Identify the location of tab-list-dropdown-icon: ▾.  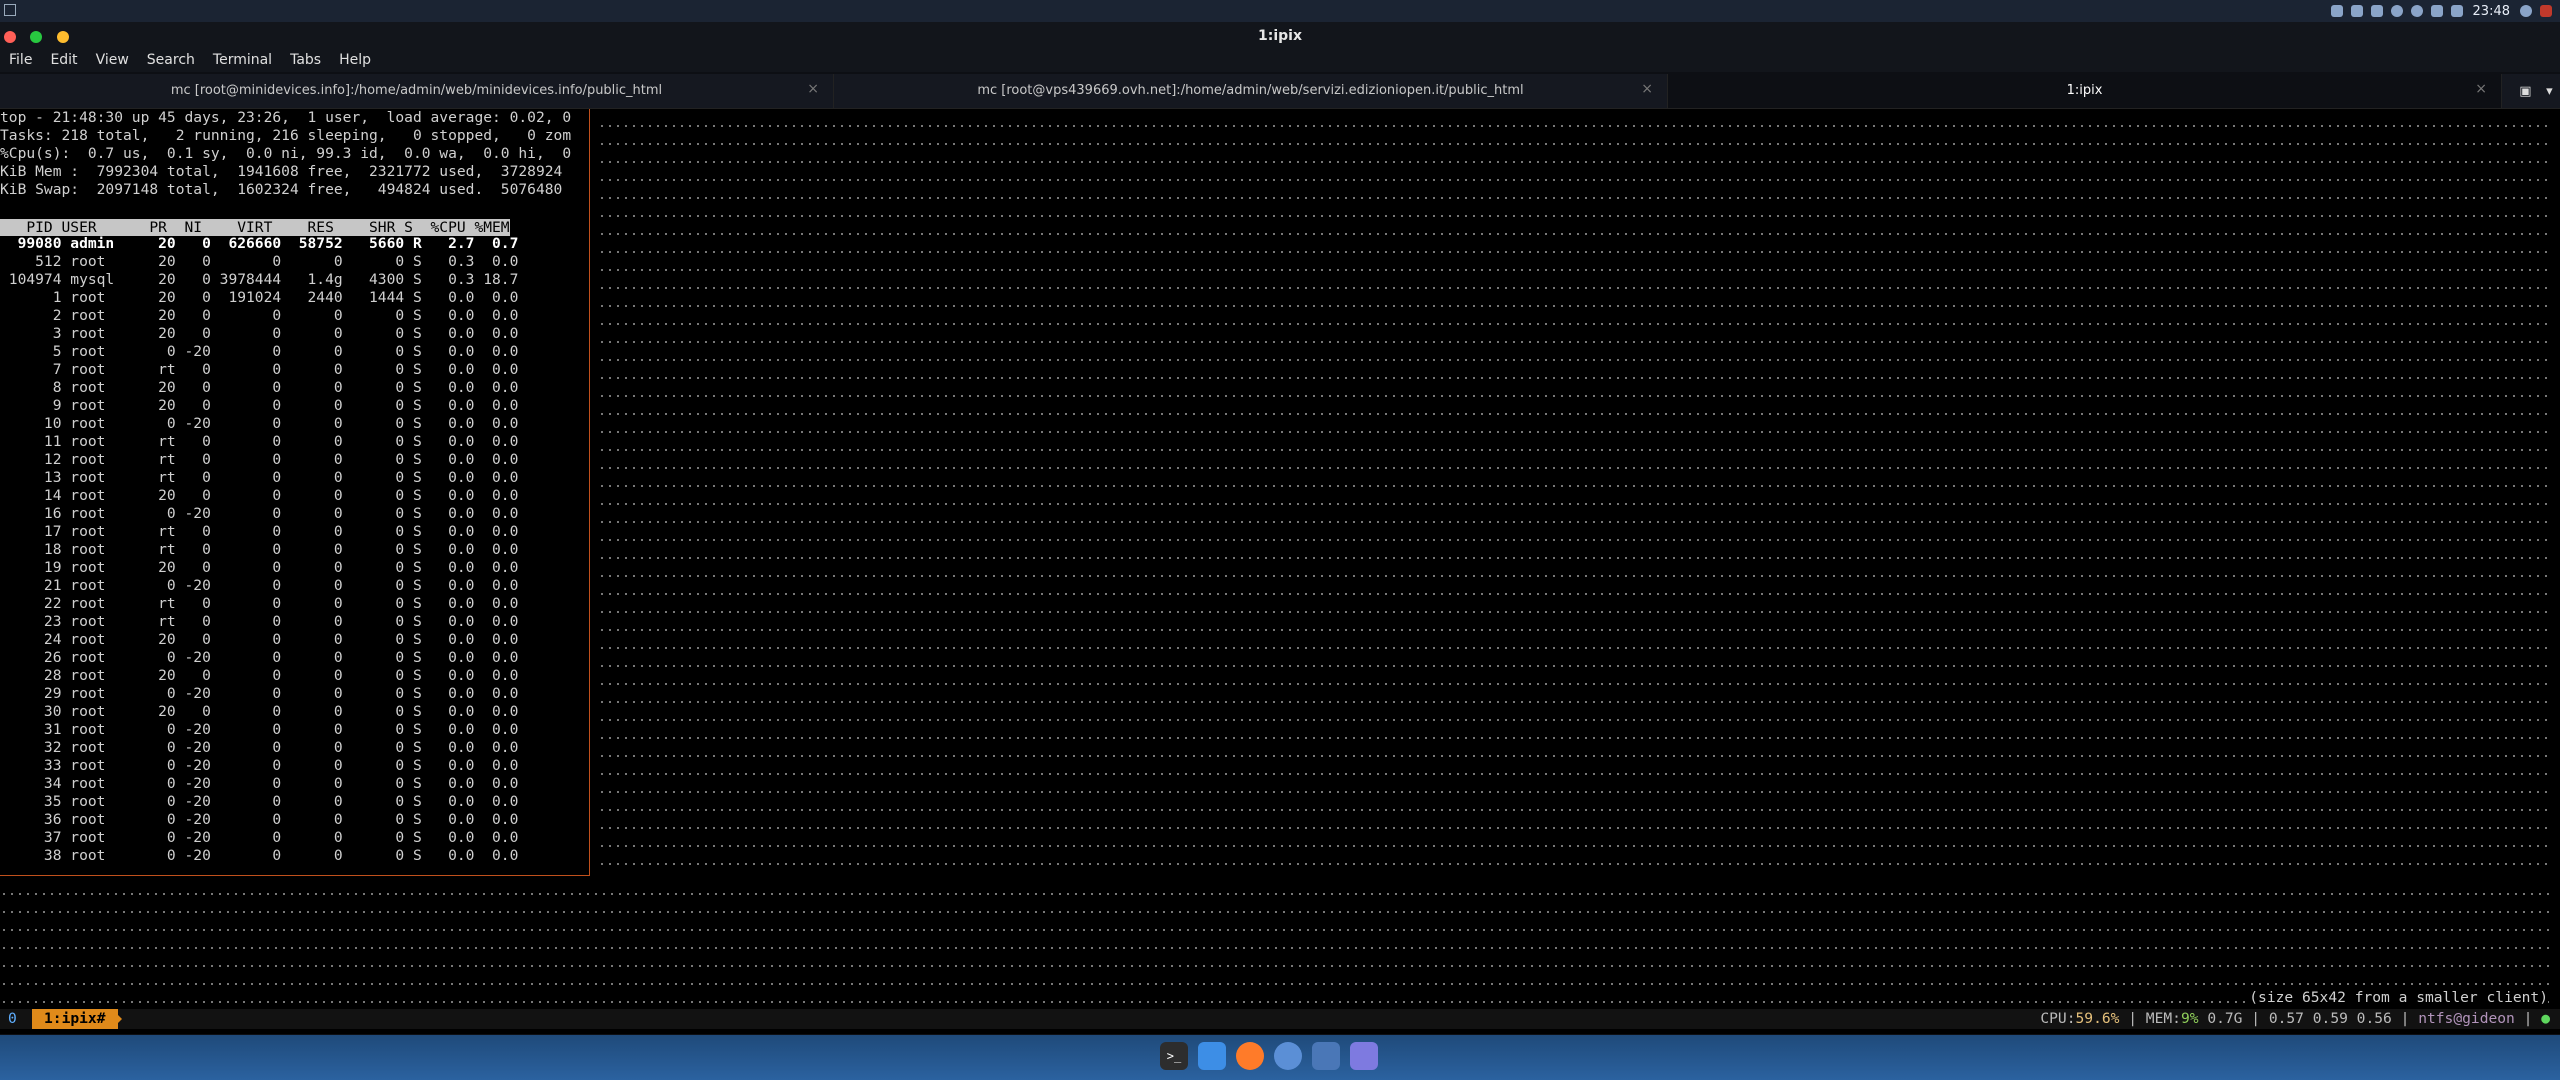
(2549, 91).